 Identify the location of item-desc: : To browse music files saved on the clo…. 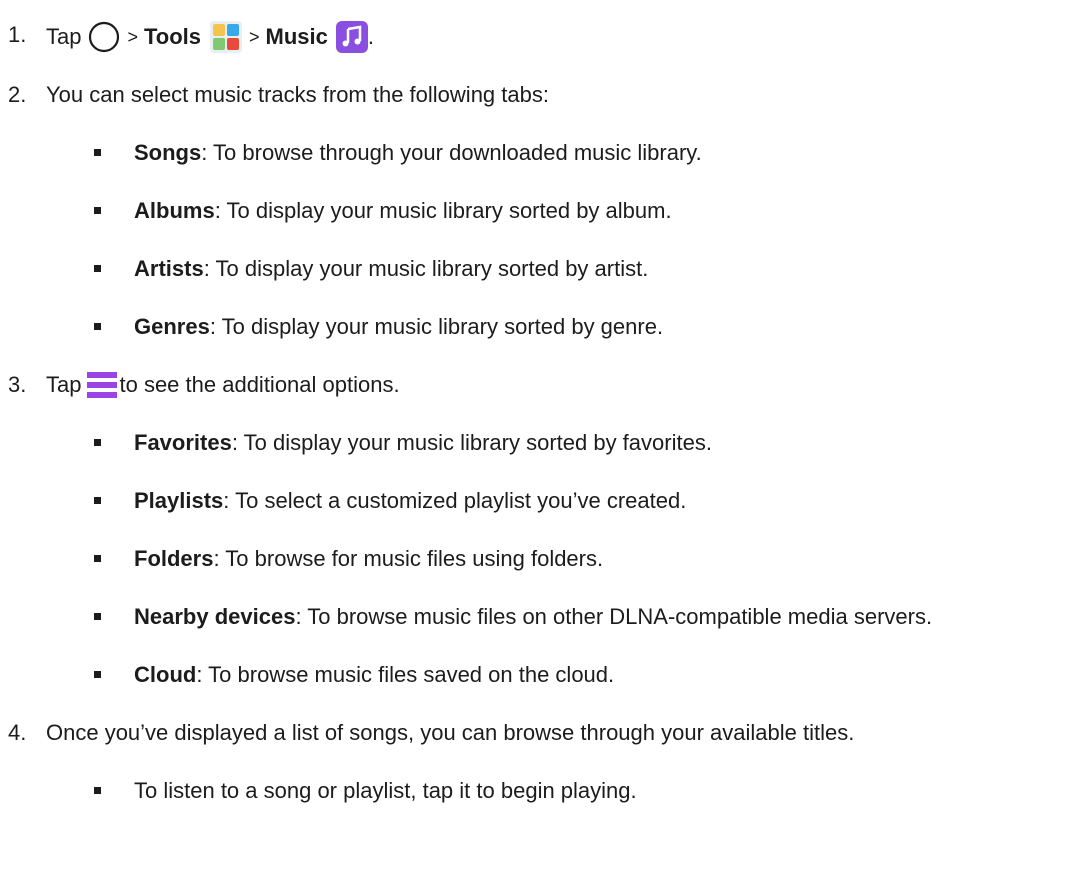
(405, 674).